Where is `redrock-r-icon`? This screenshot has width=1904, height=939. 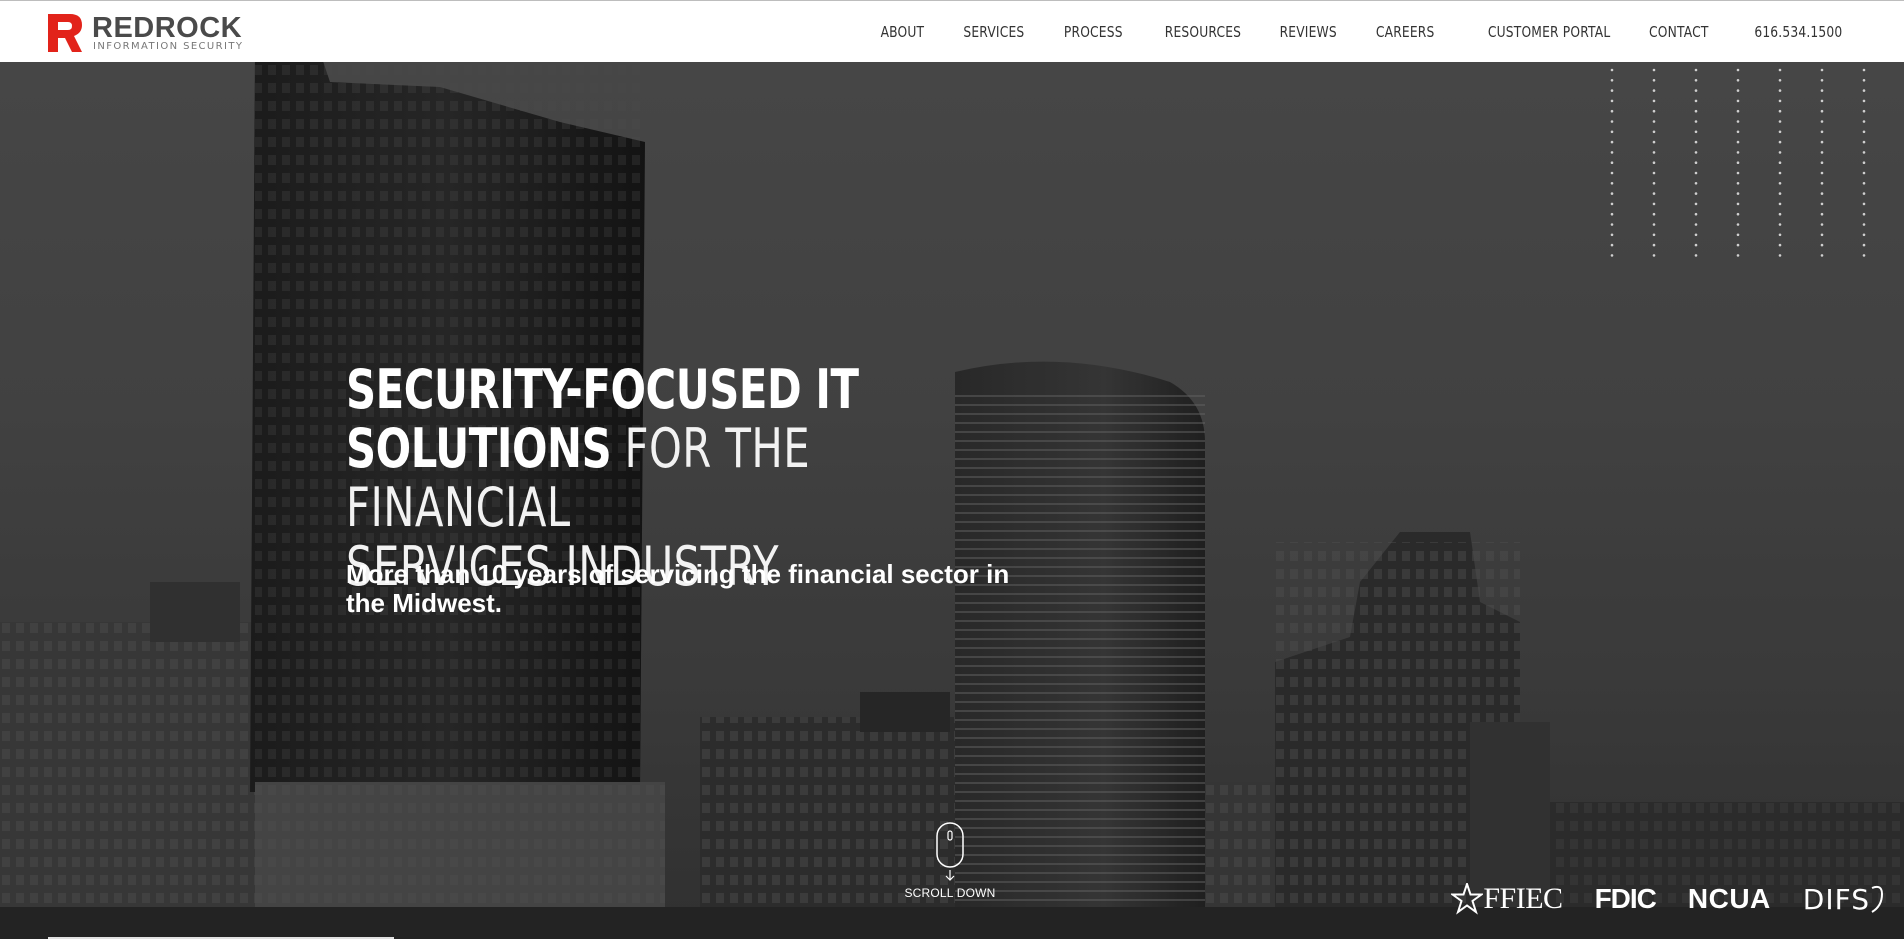 redrock-r-icon is located at coordinates (65, 33).